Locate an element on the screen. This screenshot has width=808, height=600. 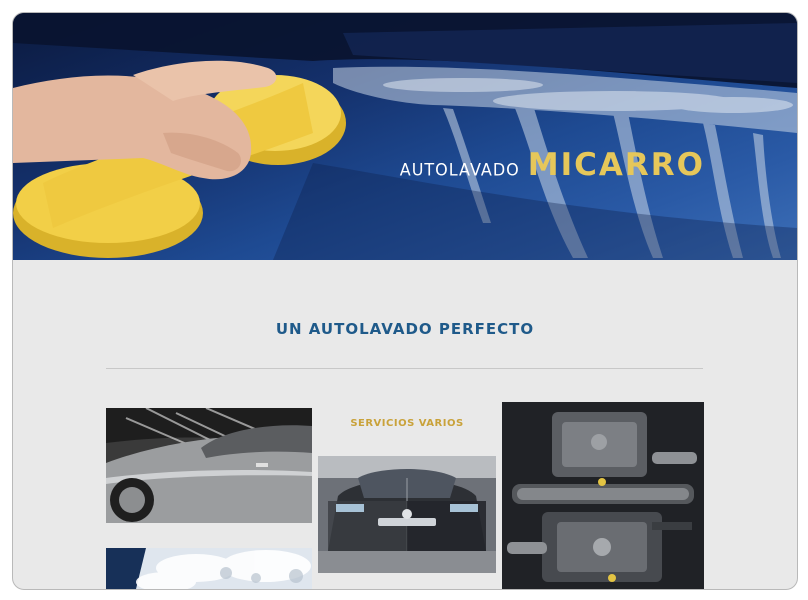
brand-name: MICARRO is located at coordinates (616, 165).